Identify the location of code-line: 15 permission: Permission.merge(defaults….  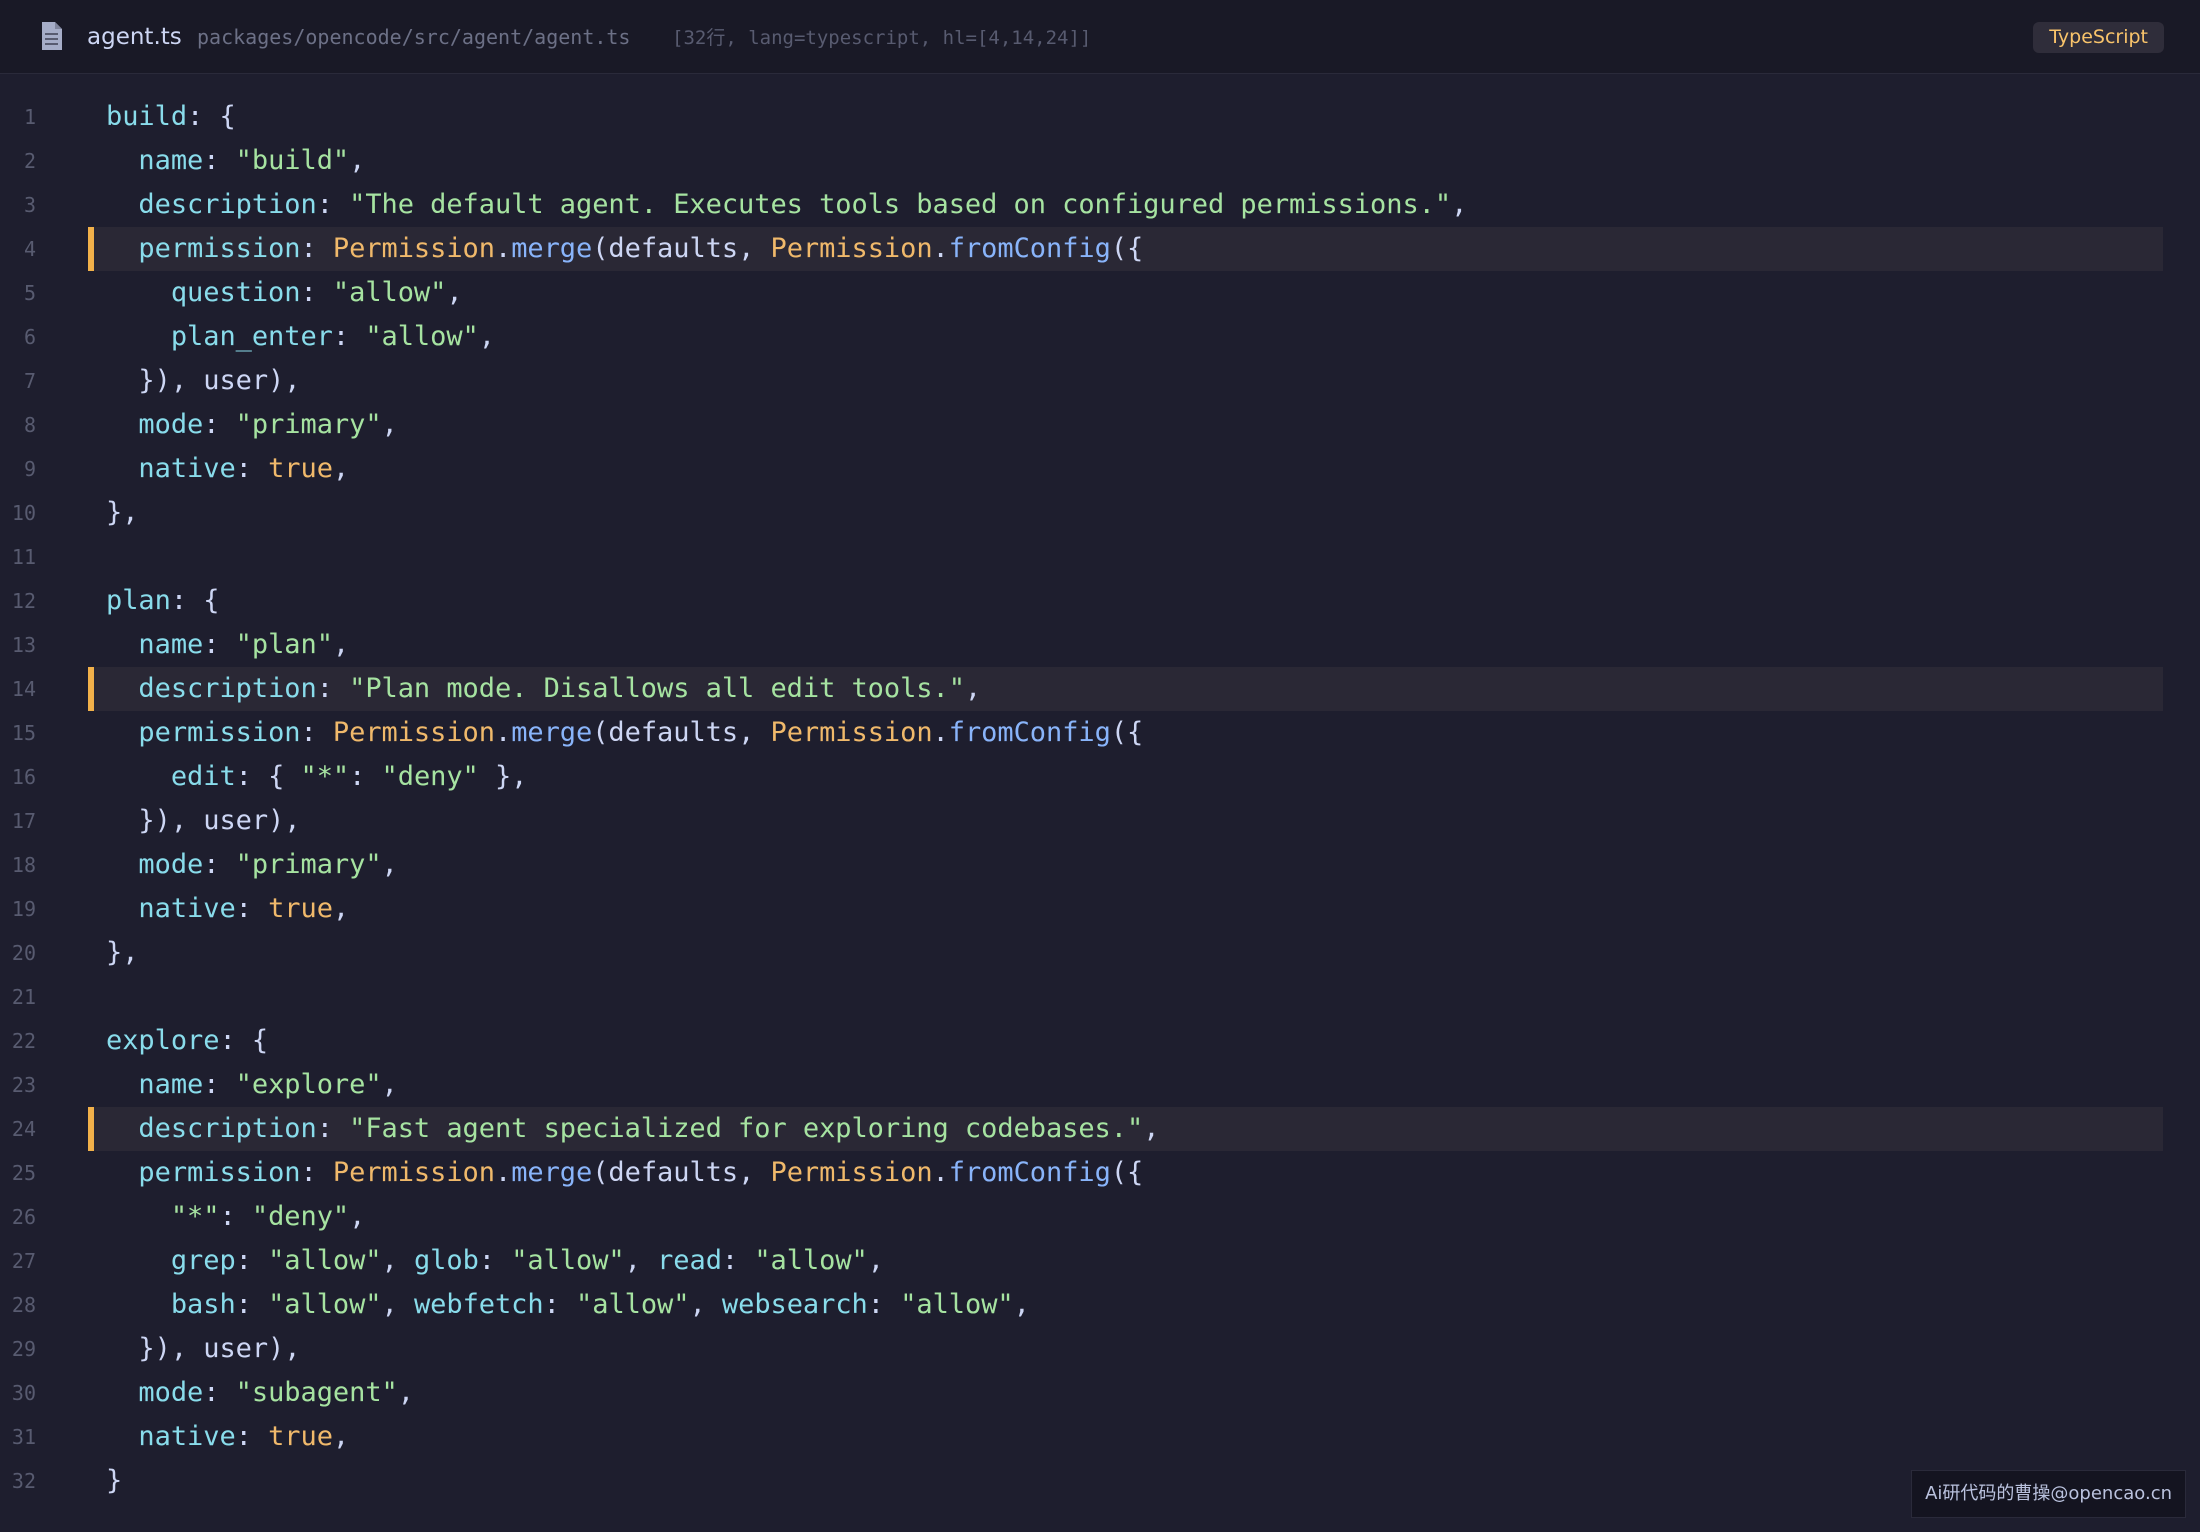
(1100, 733).